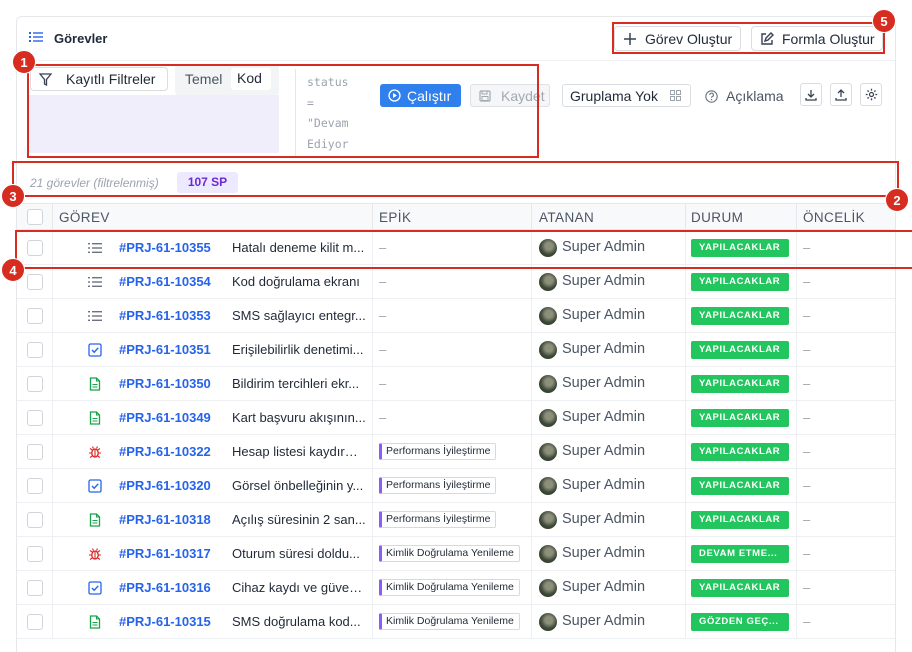  What do you see at coordinates (456, 183) in the screenshot?
I see `results-summary: 21 görevler (filtrelenmiş) 107 SP` at bounding box center [456, 183].